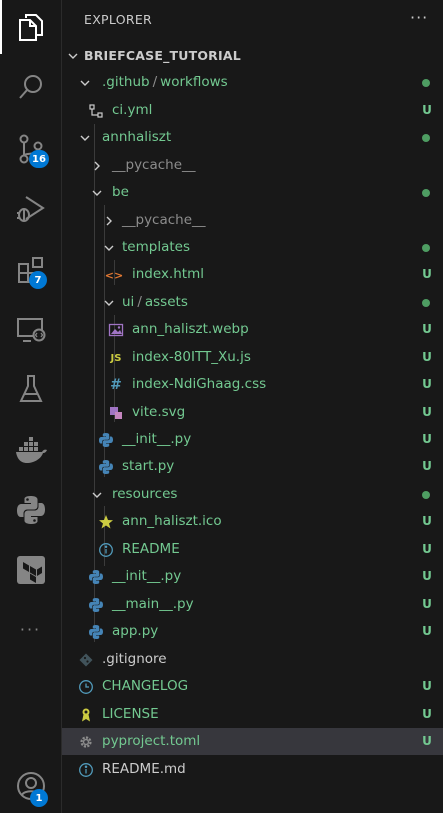 Image resolution: width=443 pixels, height=813 pixels. Describe the element at coordinates (148, 466) in the screenshot. I see `file-label: start.py` at that location.